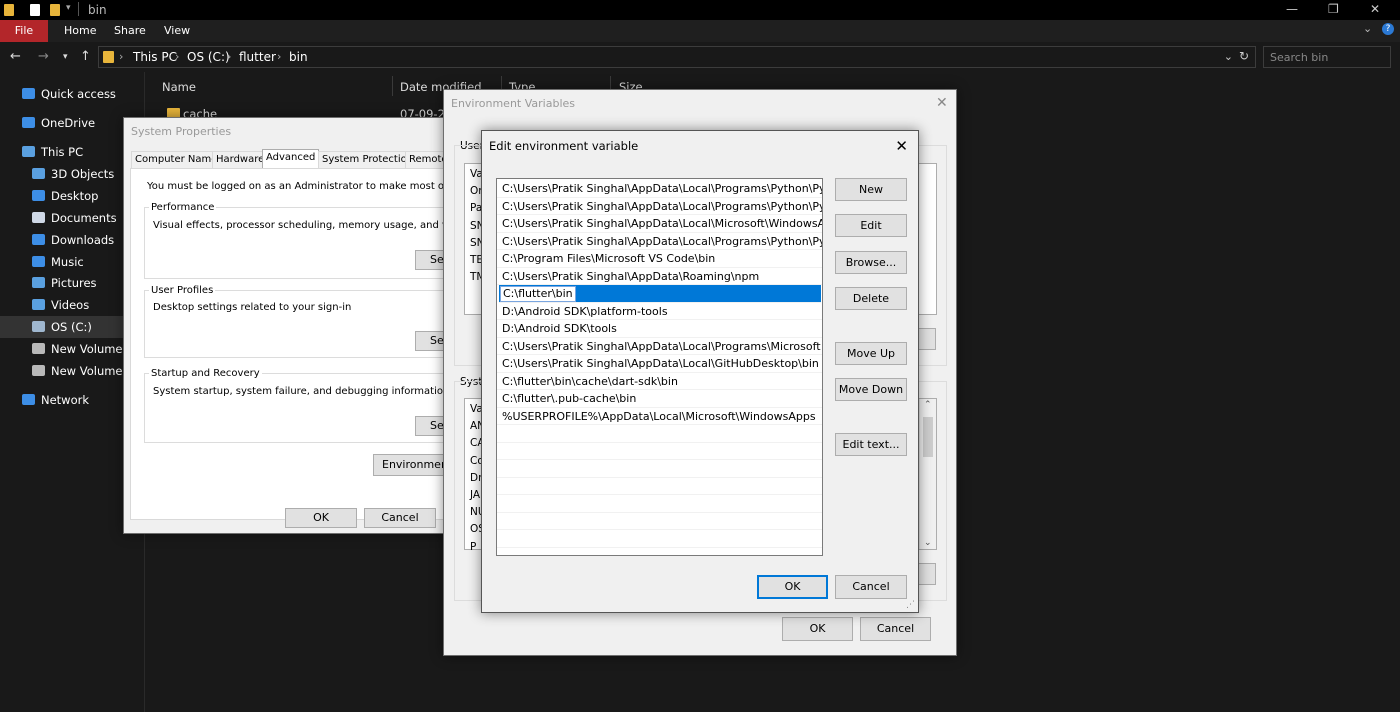  I want to click on tab-file: File, so click(24, 31).